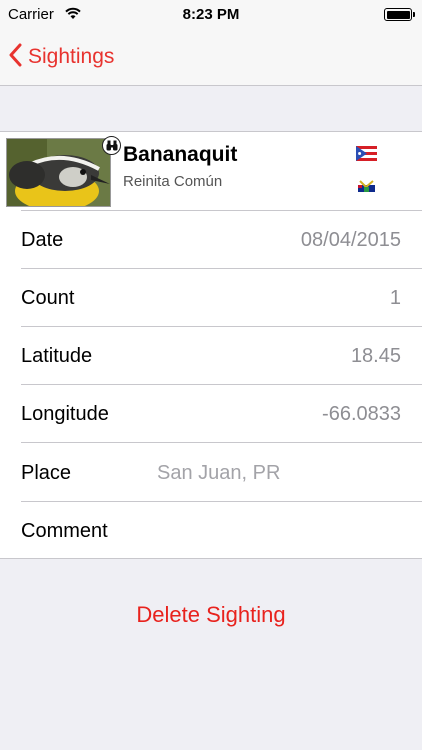  I want to click on latitude-row: Latitude 18.45, so click(211, 356).